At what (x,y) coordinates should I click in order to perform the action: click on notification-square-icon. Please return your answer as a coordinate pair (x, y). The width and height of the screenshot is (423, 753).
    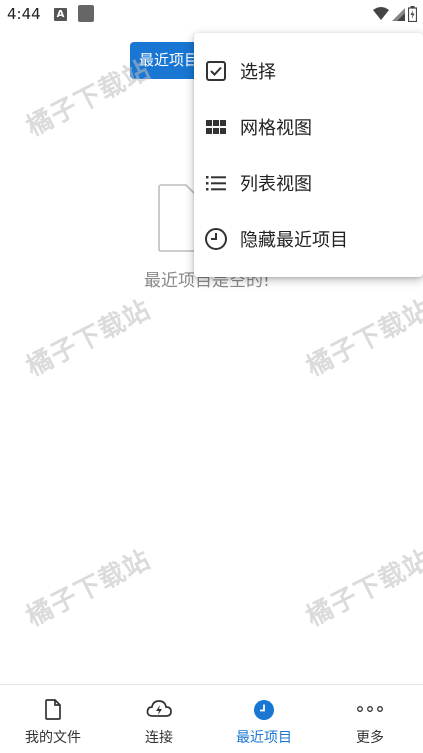
    Looking at the image, I should click on (86, 13).